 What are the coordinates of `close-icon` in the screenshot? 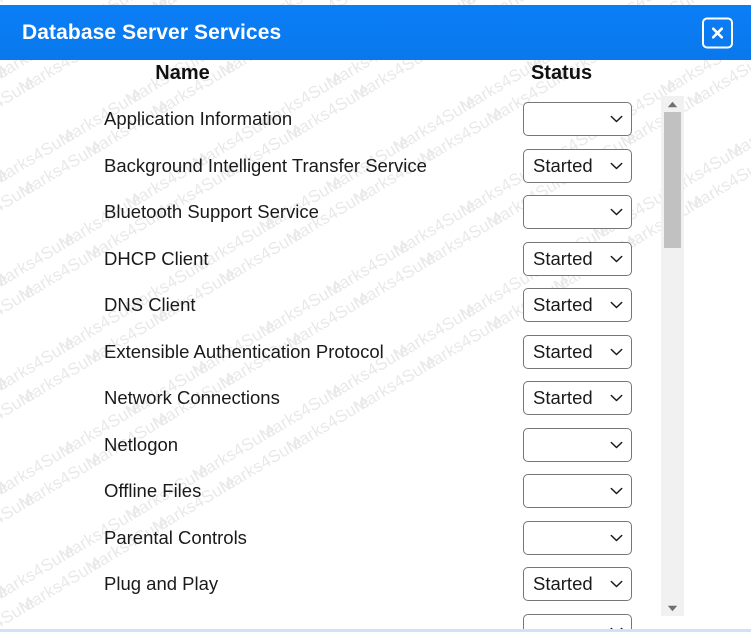 It's located at (717, 32).